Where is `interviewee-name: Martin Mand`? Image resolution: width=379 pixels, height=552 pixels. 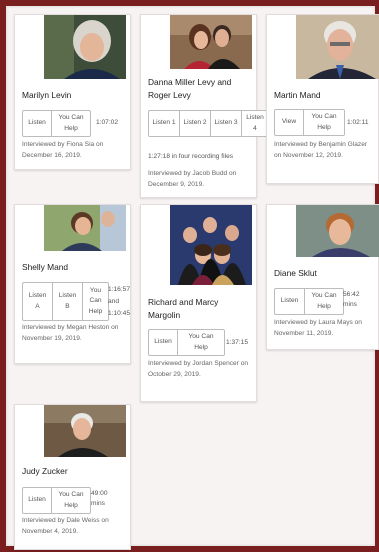 interviewee-name: Martin Mand is located at coordinates (297, 95).